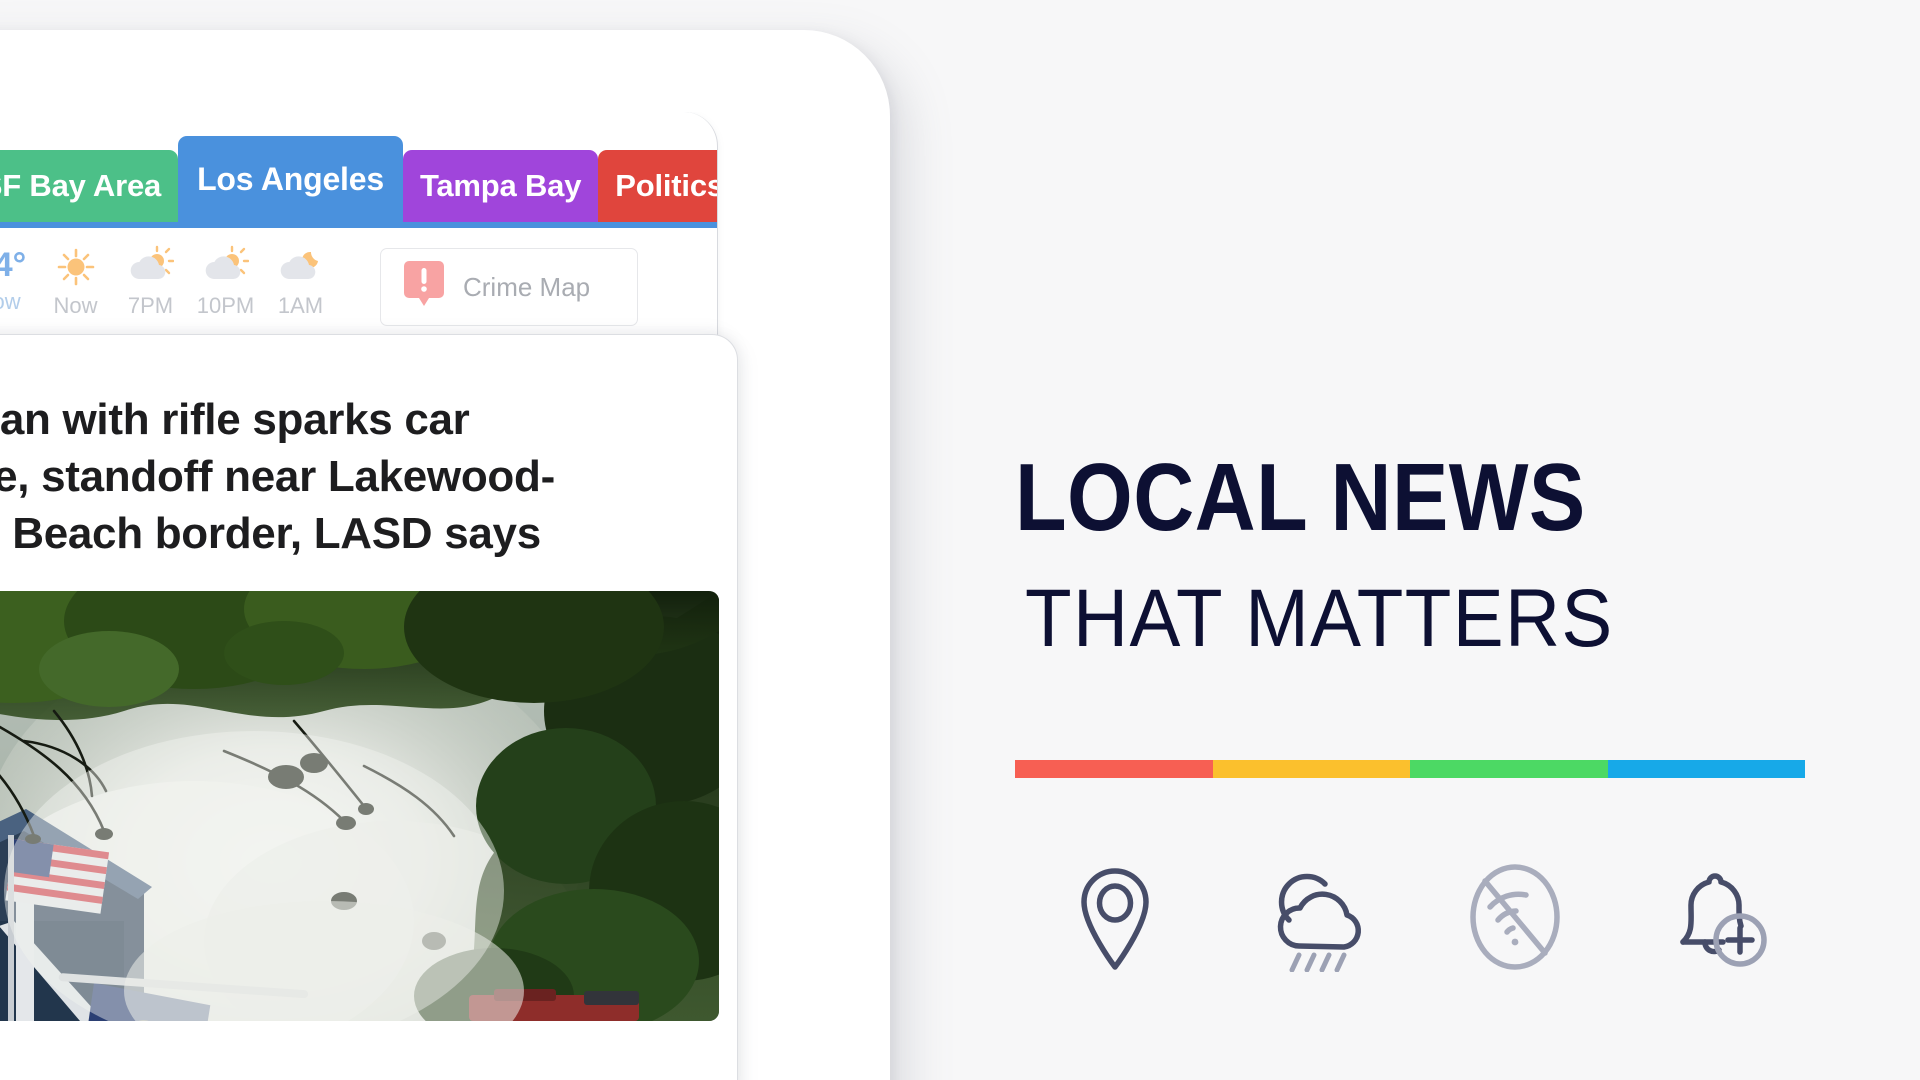  What do you see at coordinates (1319, 618) in the screenshot?
I see `tagline-secondary: THAT MATTERS` at bounding box center [1319, 618].